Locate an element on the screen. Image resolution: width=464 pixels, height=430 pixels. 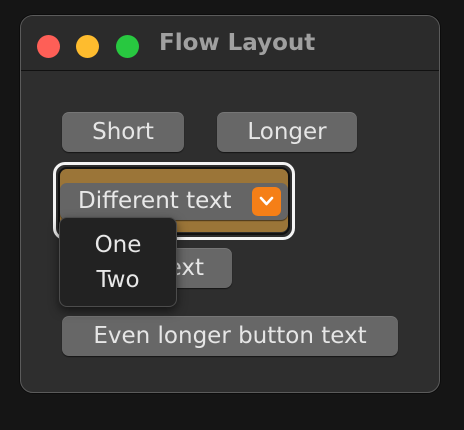
different-text-popup-button: Different text is located at coordinates (174, 201).